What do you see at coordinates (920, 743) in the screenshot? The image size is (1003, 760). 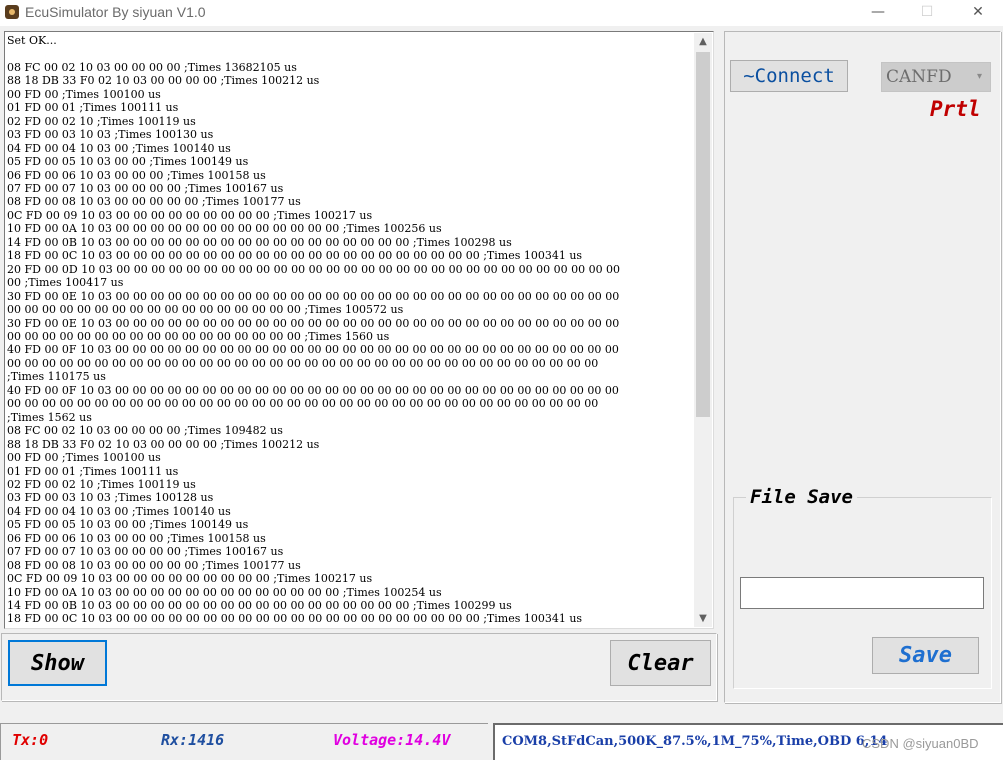 I see `watermark: CSDN @siyuan0BD` at bounding box center [920, 743].